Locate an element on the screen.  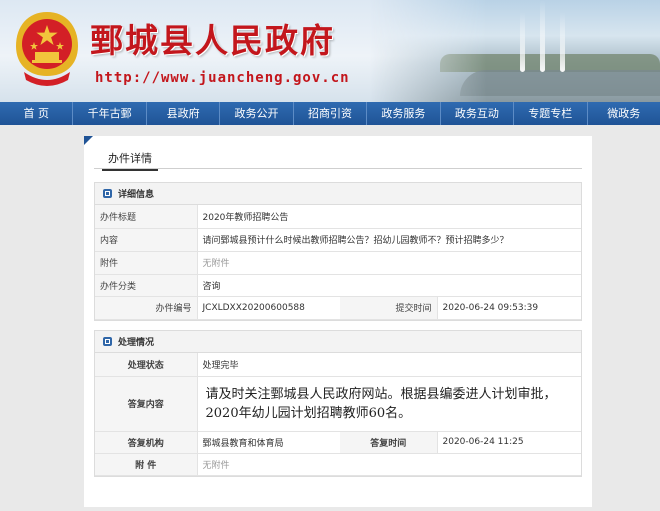
detail-content-value: 请问鄄城县预计什么时候出教师招聘公告？招幼儿园教师不？预计招聘多少？ is located at coordinates (389, 240).